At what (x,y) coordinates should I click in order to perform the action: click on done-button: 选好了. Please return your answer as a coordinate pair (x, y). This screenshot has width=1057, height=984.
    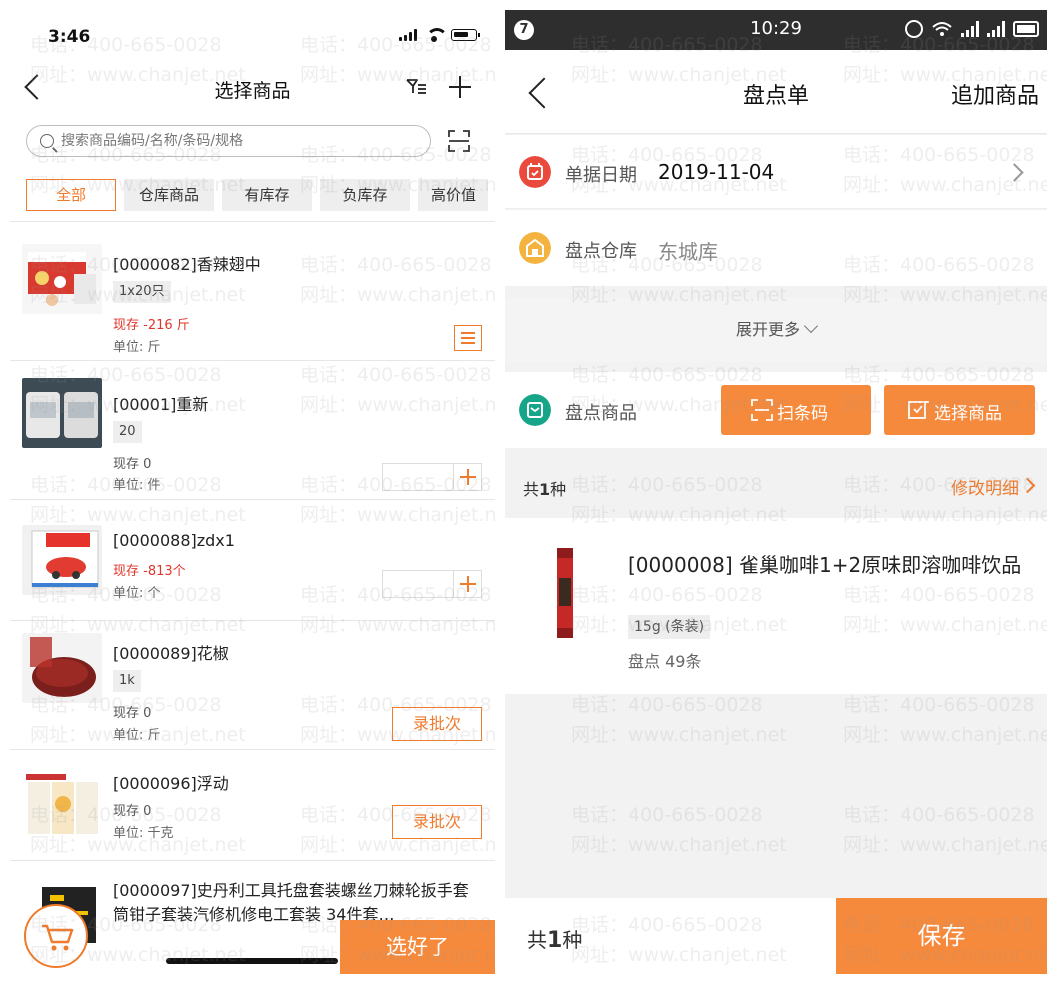
    Looking at the image, I should click on (417, 947).